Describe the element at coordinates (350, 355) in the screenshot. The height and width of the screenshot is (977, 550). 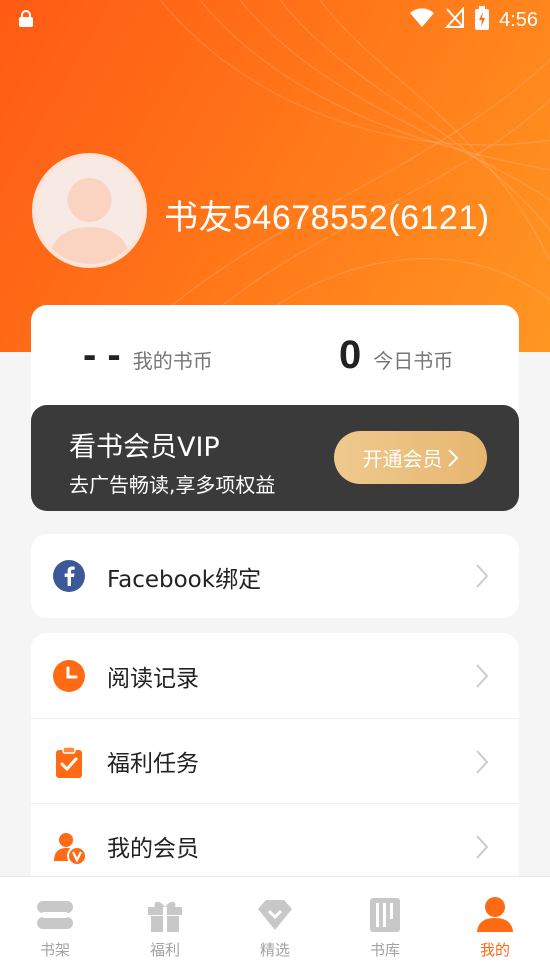
I see `today-coins-value: 0` at that location.